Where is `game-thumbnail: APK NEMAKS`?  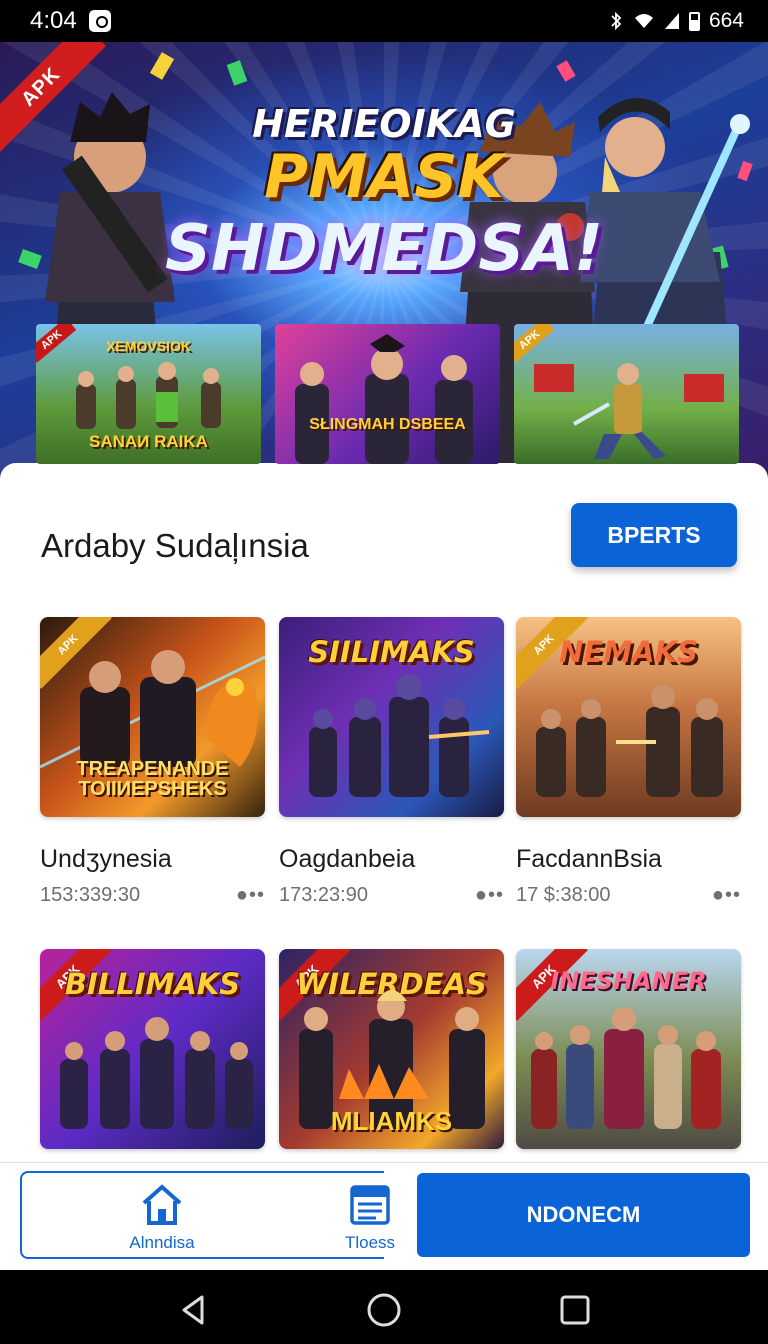
game-thumbnail: APK NEMAKS is located at coordinates (628, 717).